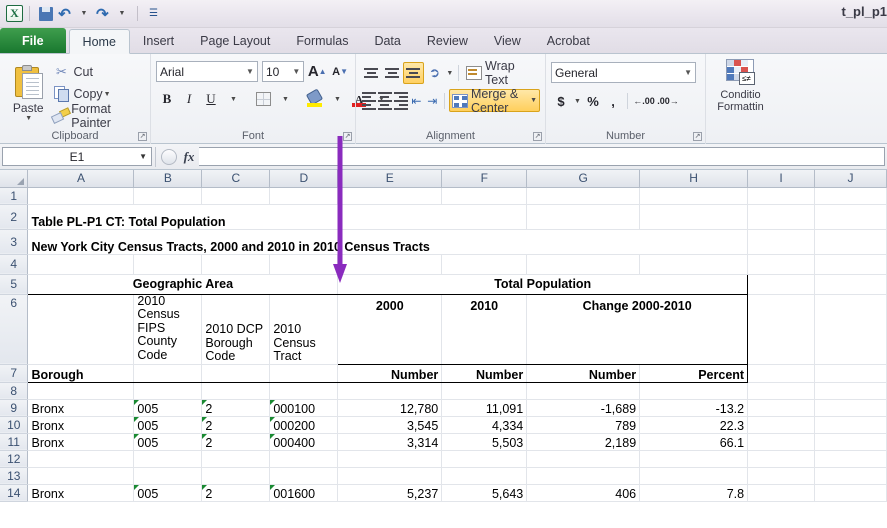 The height and width of the screenshot is (528, 887). Describe the element at coordinates (168, 391) in the screenshot. I see `cell-b8` at that location.